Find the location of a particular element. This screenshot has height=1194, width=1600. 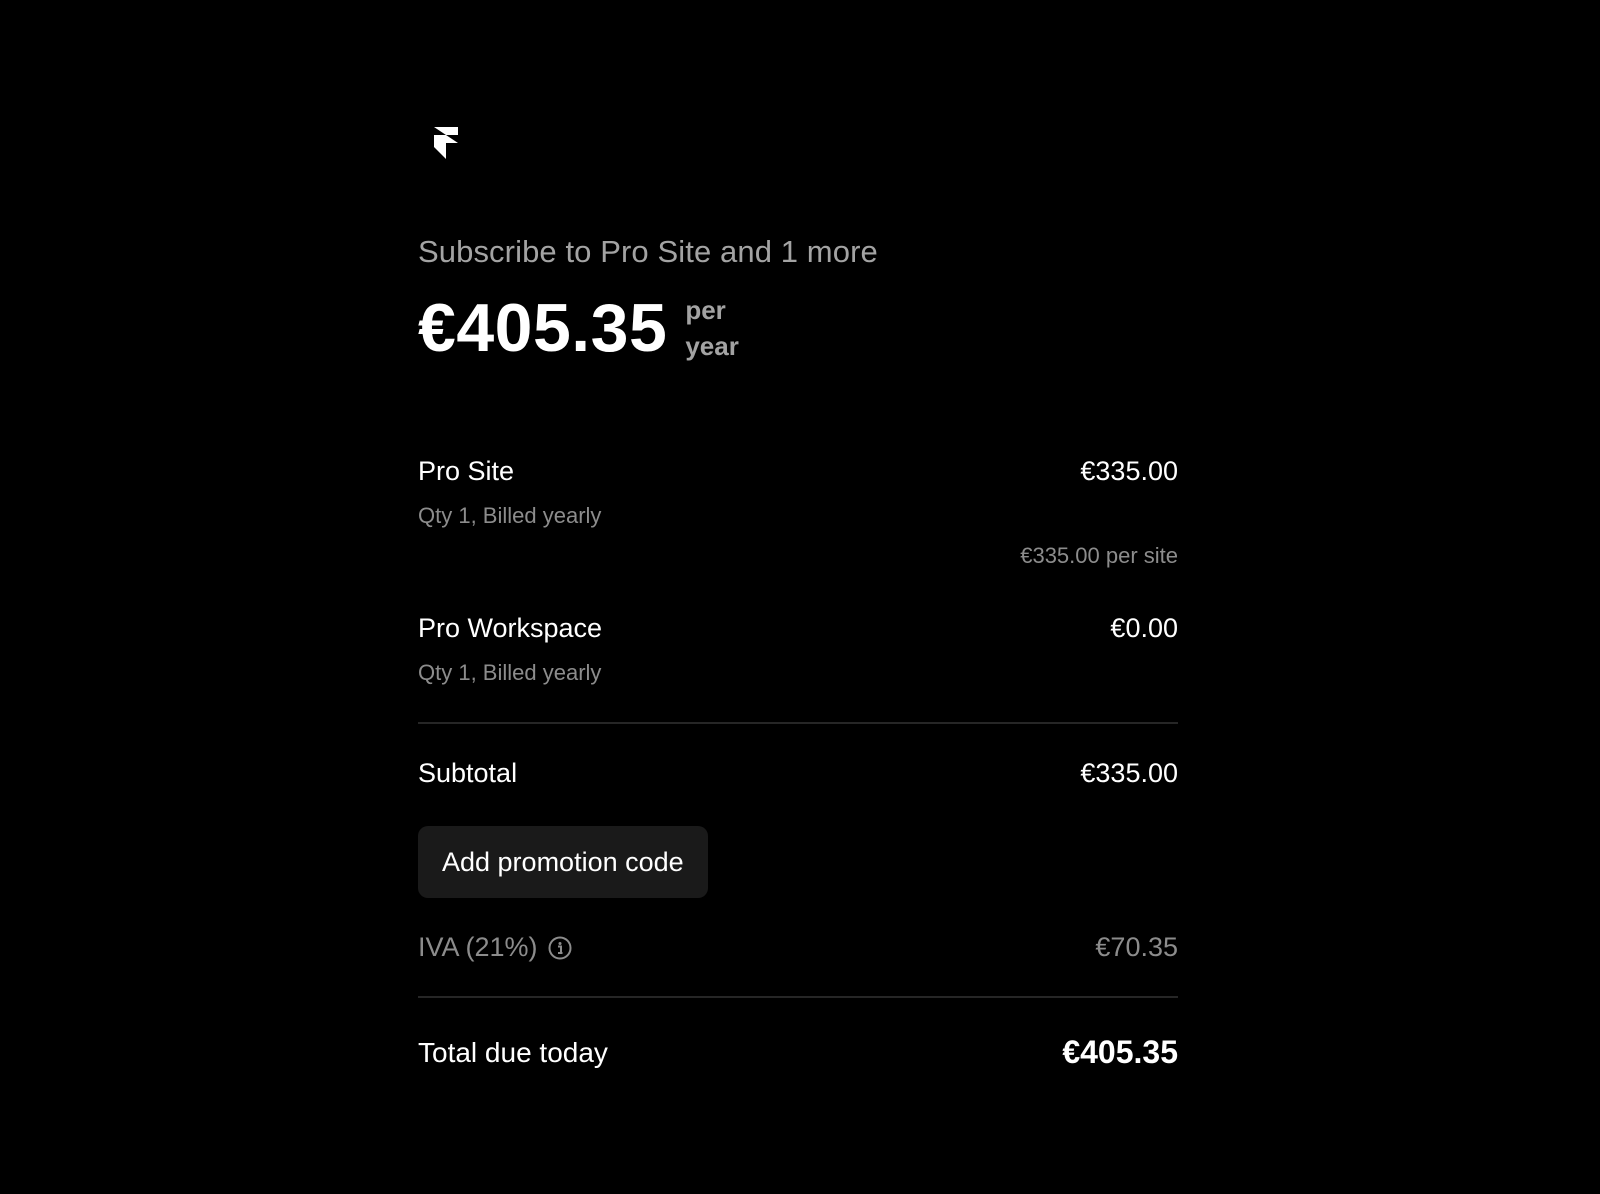

line-item-pro-workspace-detail: Qty 1, Billed yearly is located at coordinates (798, 673).